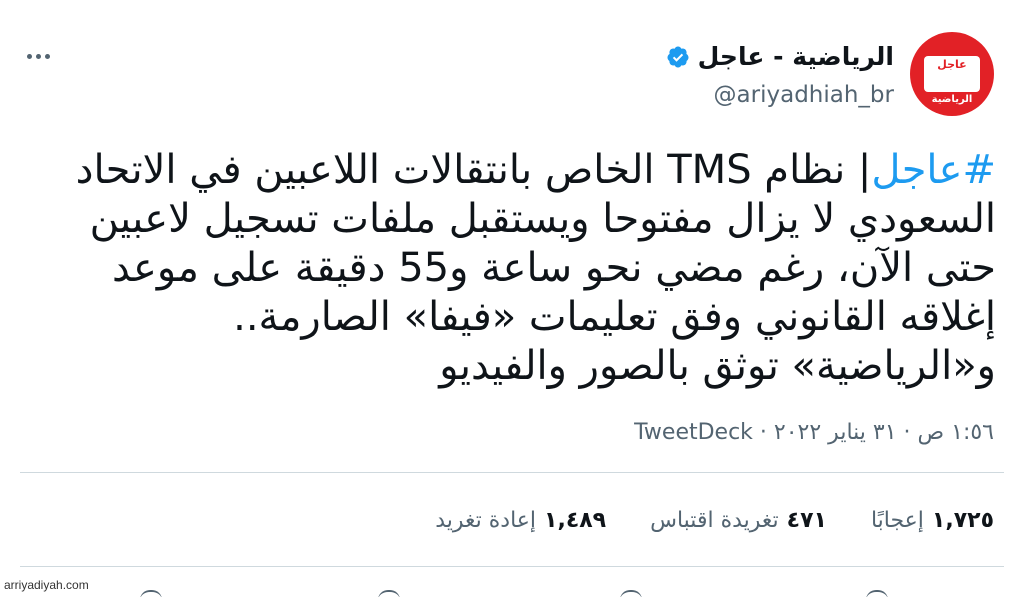  What do you see at coordinates (952, 99) in the screenshot?
I see `avatar-logo-subtext: الرياضية` at bounding box center [952, 99].